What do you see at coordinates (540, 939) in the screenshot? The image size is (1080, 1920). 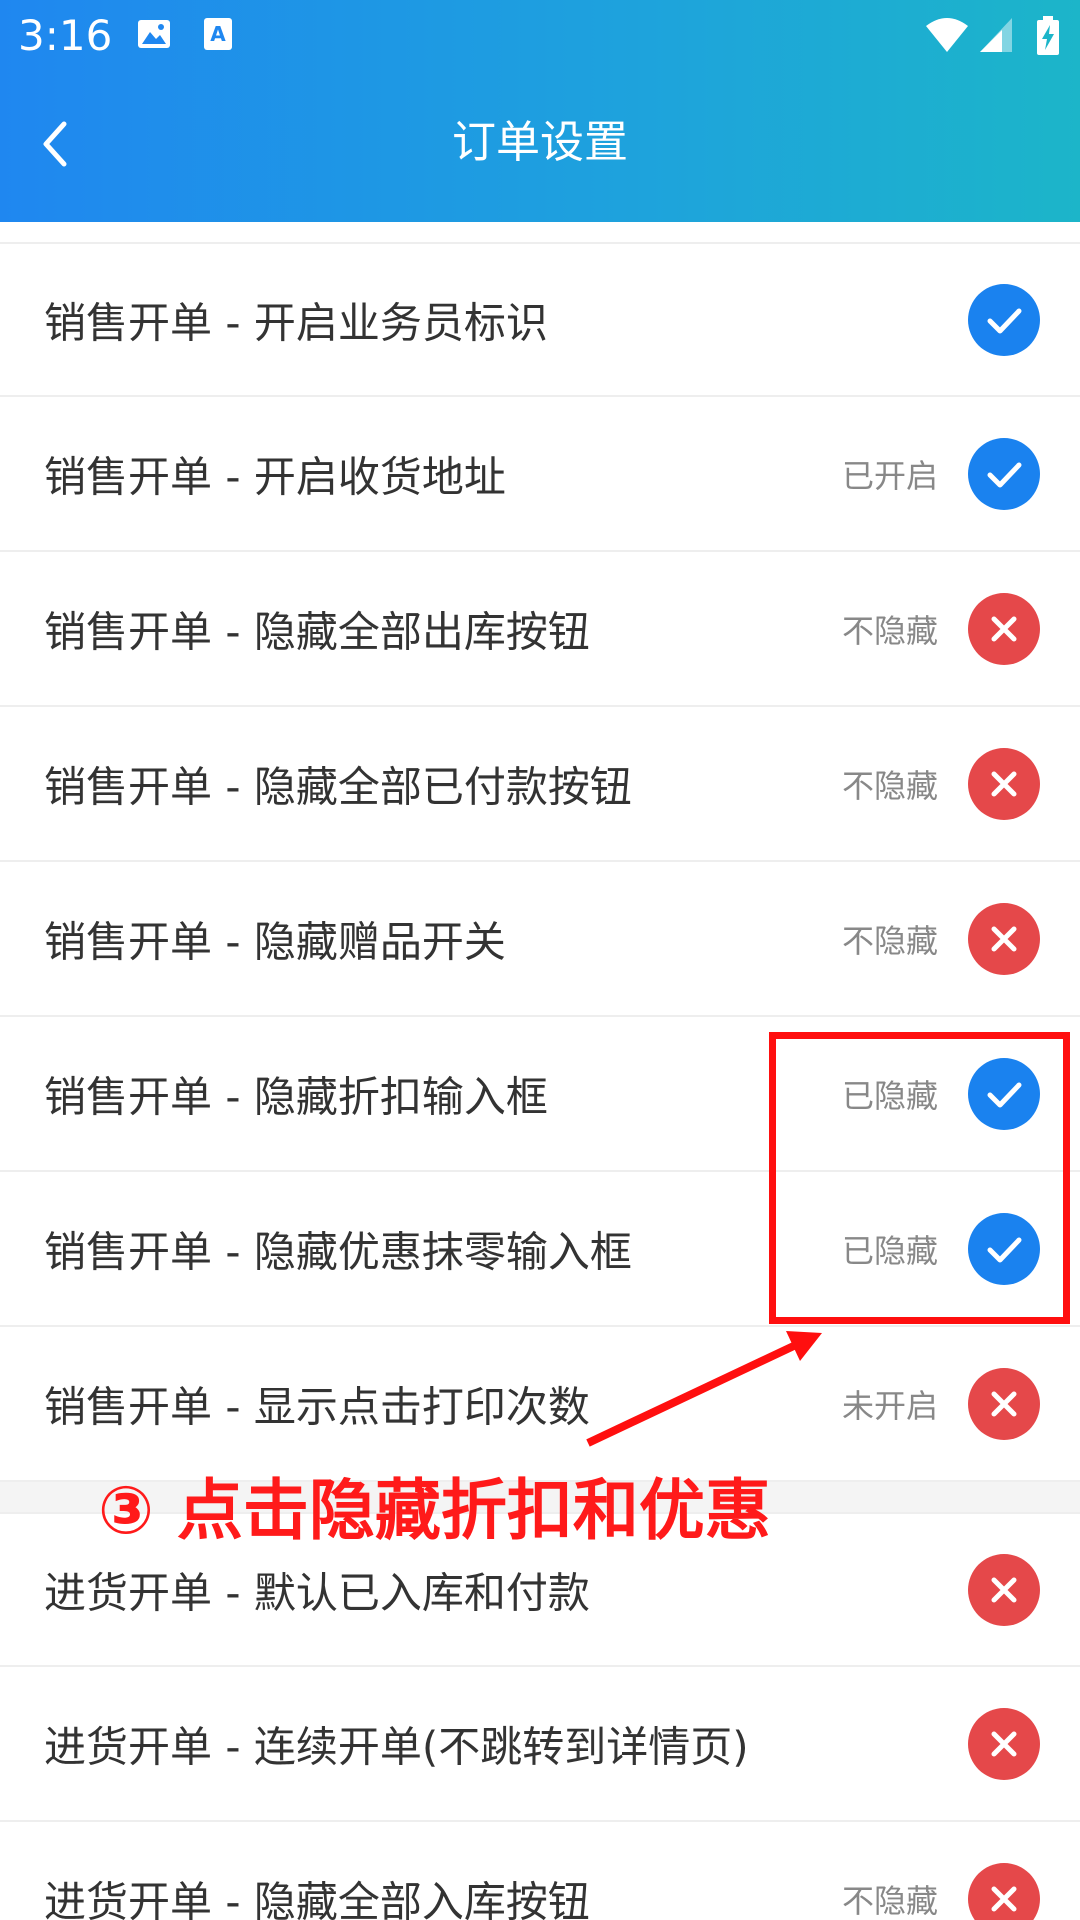 I see `setting-row: 销售开单 - 隐藏赠品开关 不隐藏` at bounding box center [540, 939].